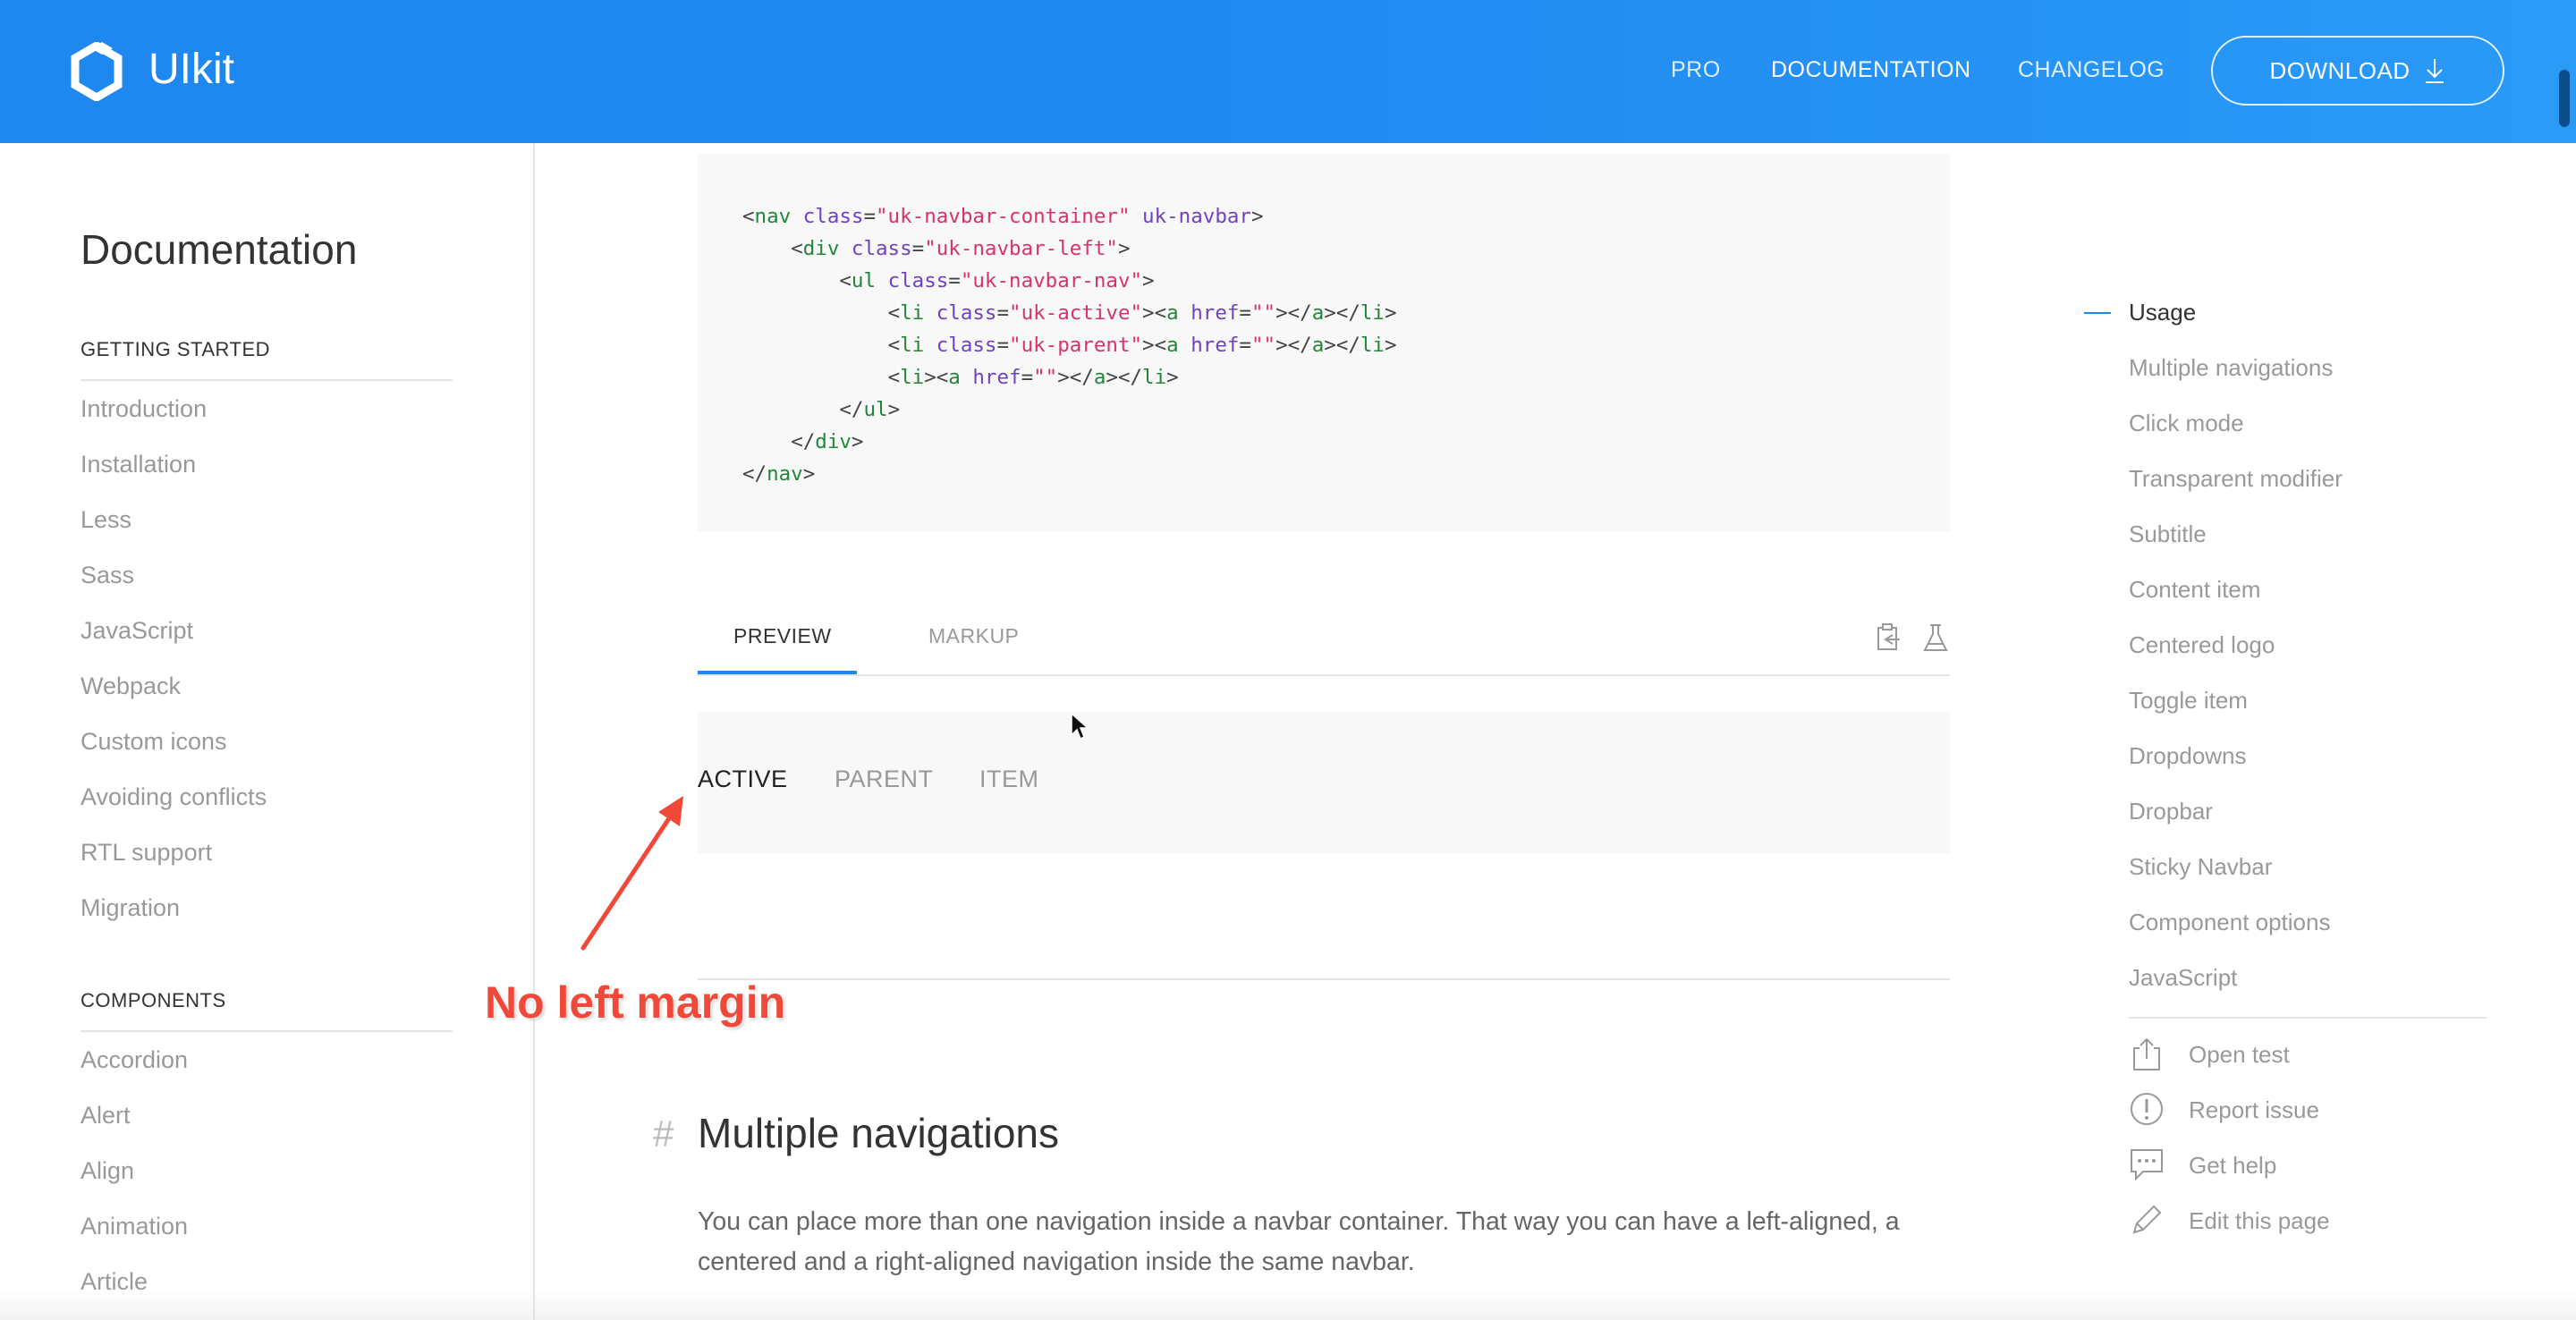 This screenshot has height=1320, width=2576. I want to click on annotation-label: No left margin, so click(635, 1002).